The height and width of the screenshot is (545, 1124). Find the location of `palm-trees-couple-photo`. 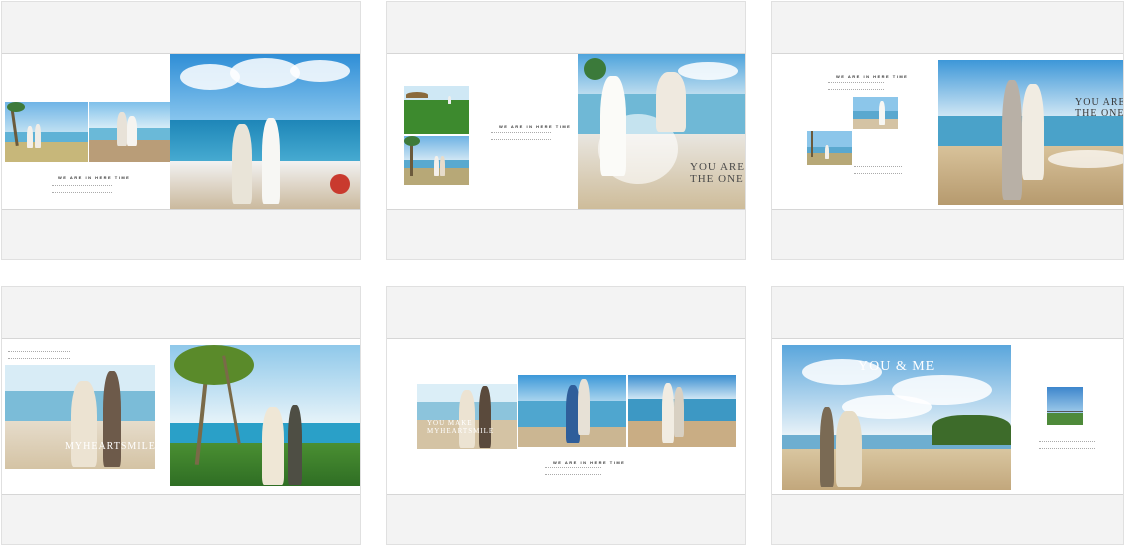

palm-trees-couple-photo is located at coordinates (265, 415).